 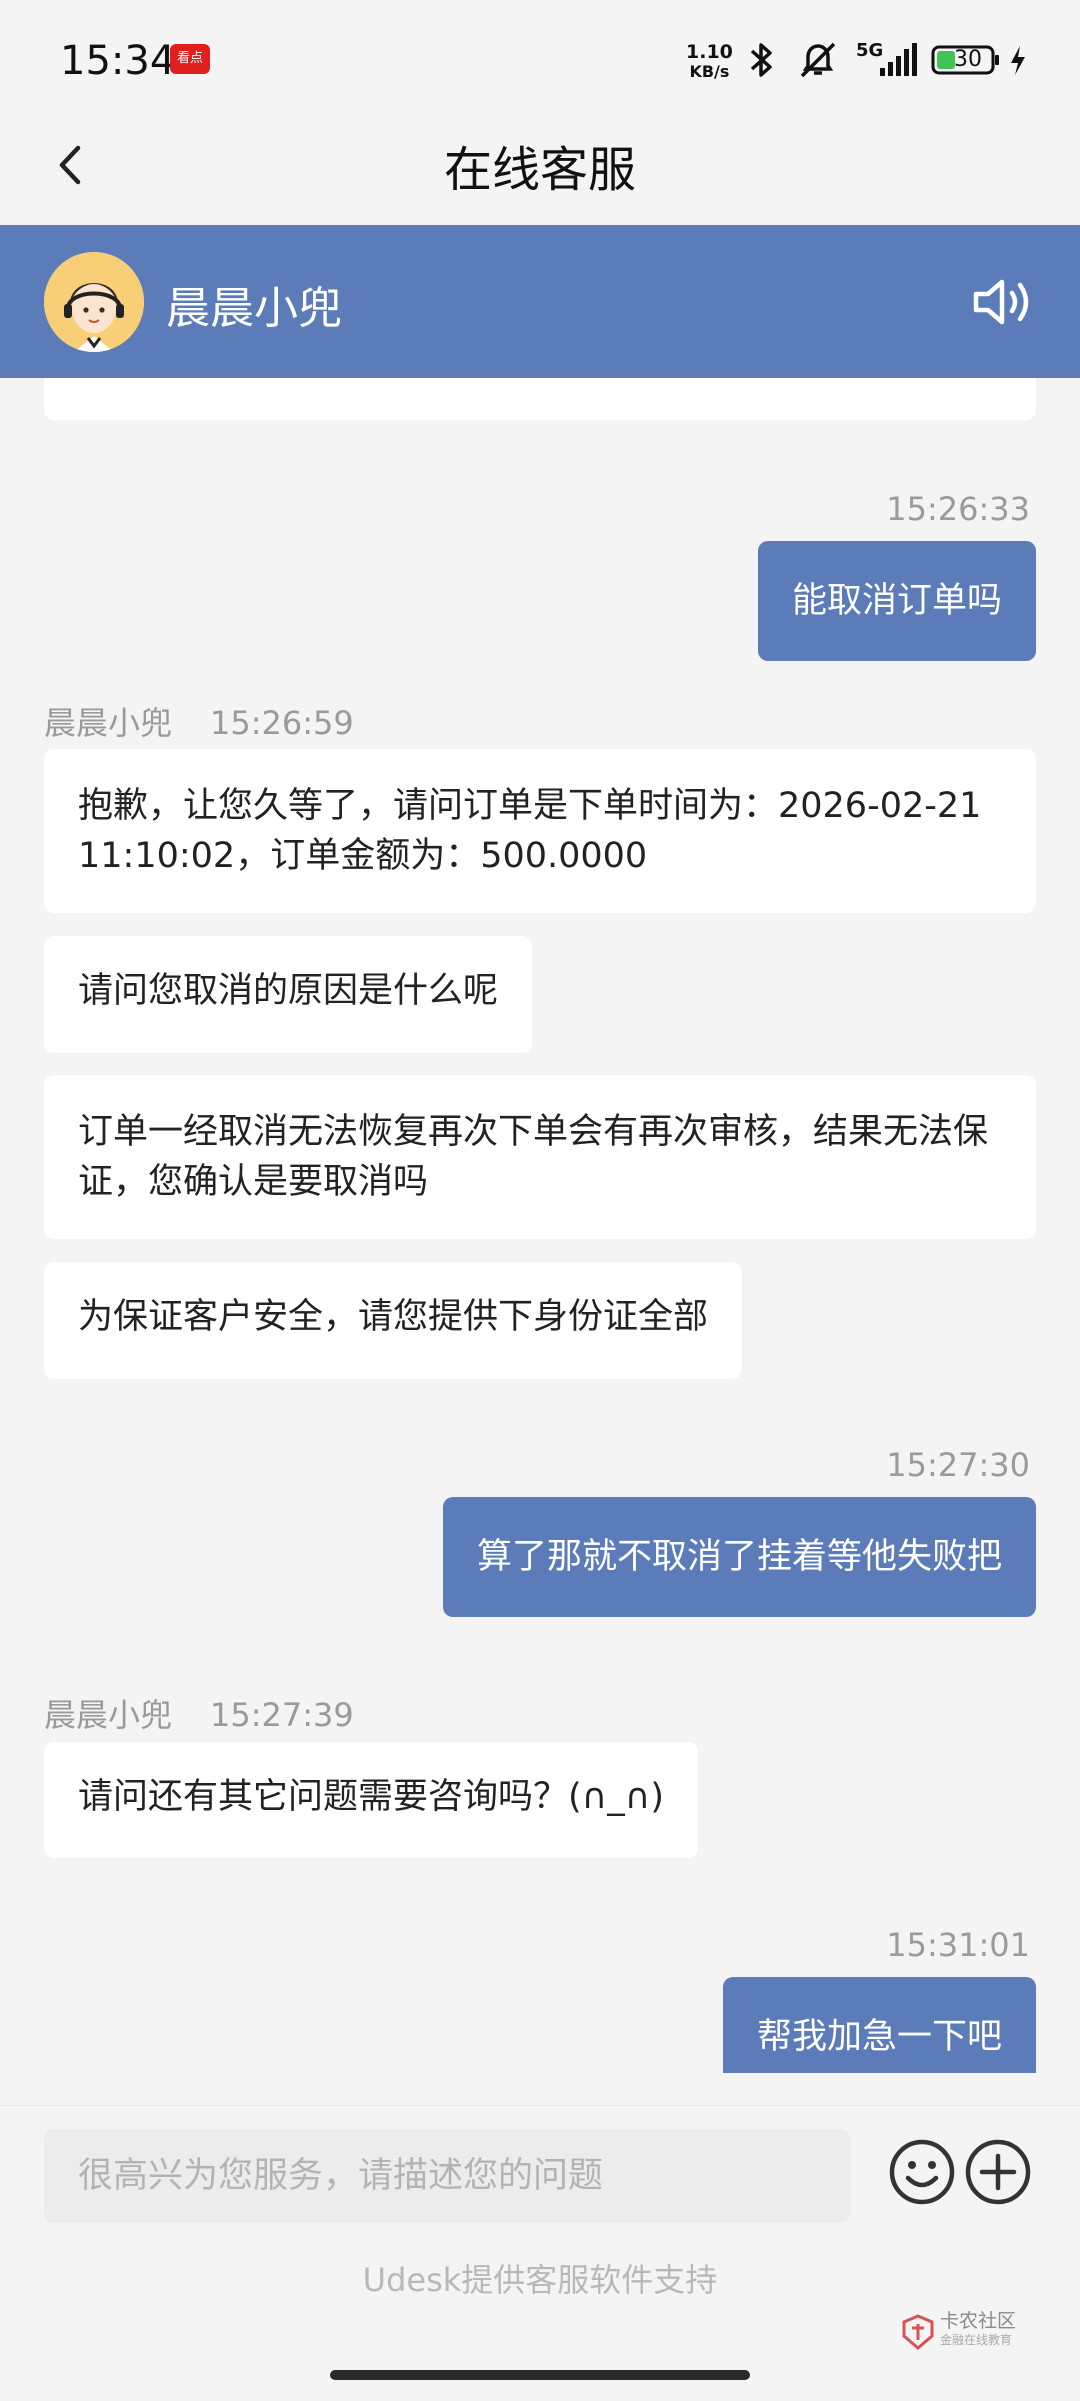 I want to click on plus-circle-icon, so click(x=998, y=2172).